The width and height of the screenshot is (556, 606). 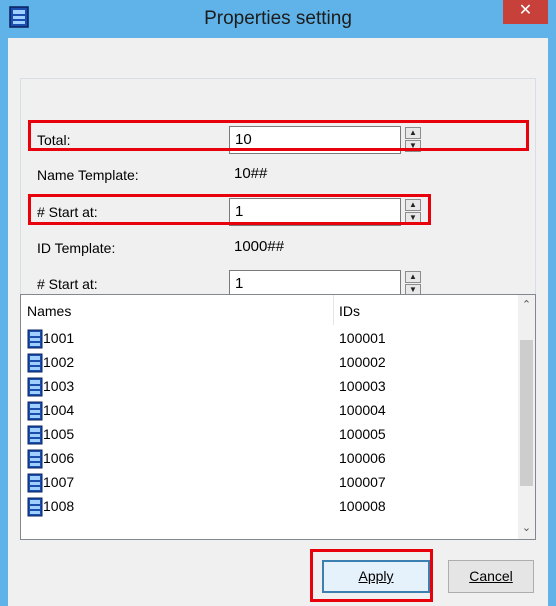 I want to click on list-item: 1004 100004, so click(x=271, y=411).